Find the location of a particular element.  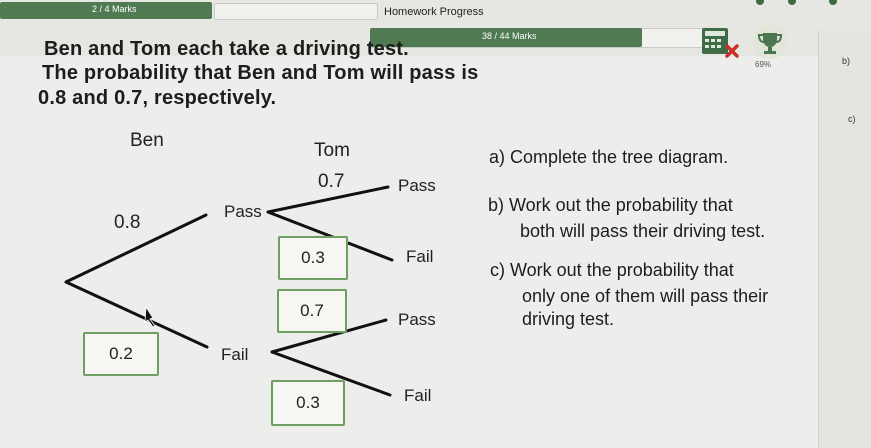

tom-fail-after-pass-answer-box: 0.3 is located at coordinates (313, 258).